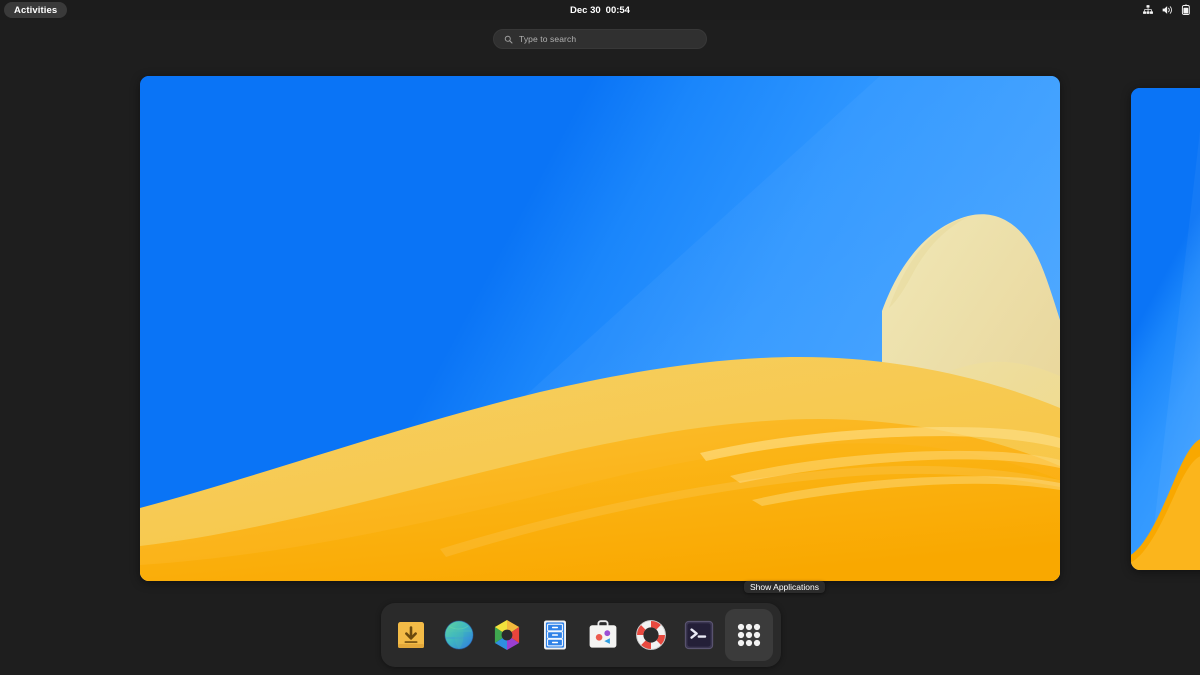  I want to click on volume-icon, so click(1167, 10).